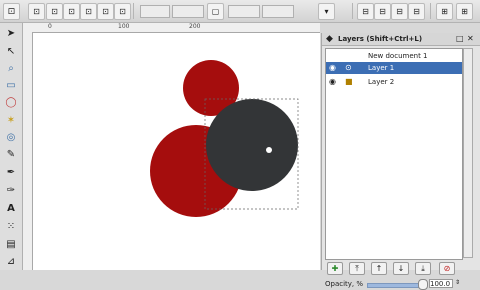  Describe the element at coordinates (11, 244) in the screenshot. I see `gradient-icon: ▤` at that location.